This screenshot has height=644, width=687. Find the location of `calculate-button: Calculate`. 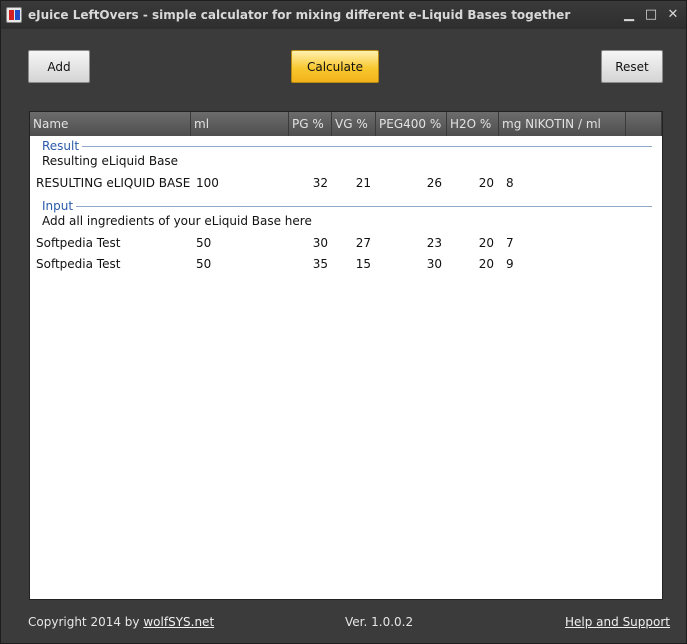

calculate-button: Calculate is located at coordinates (335, 66).